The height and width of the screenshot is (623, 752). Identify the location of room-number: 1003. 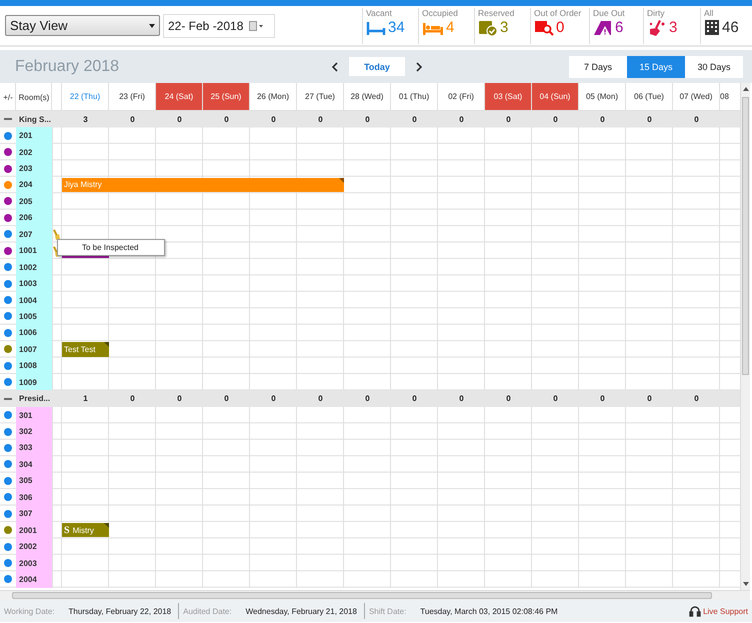
(26, 283).